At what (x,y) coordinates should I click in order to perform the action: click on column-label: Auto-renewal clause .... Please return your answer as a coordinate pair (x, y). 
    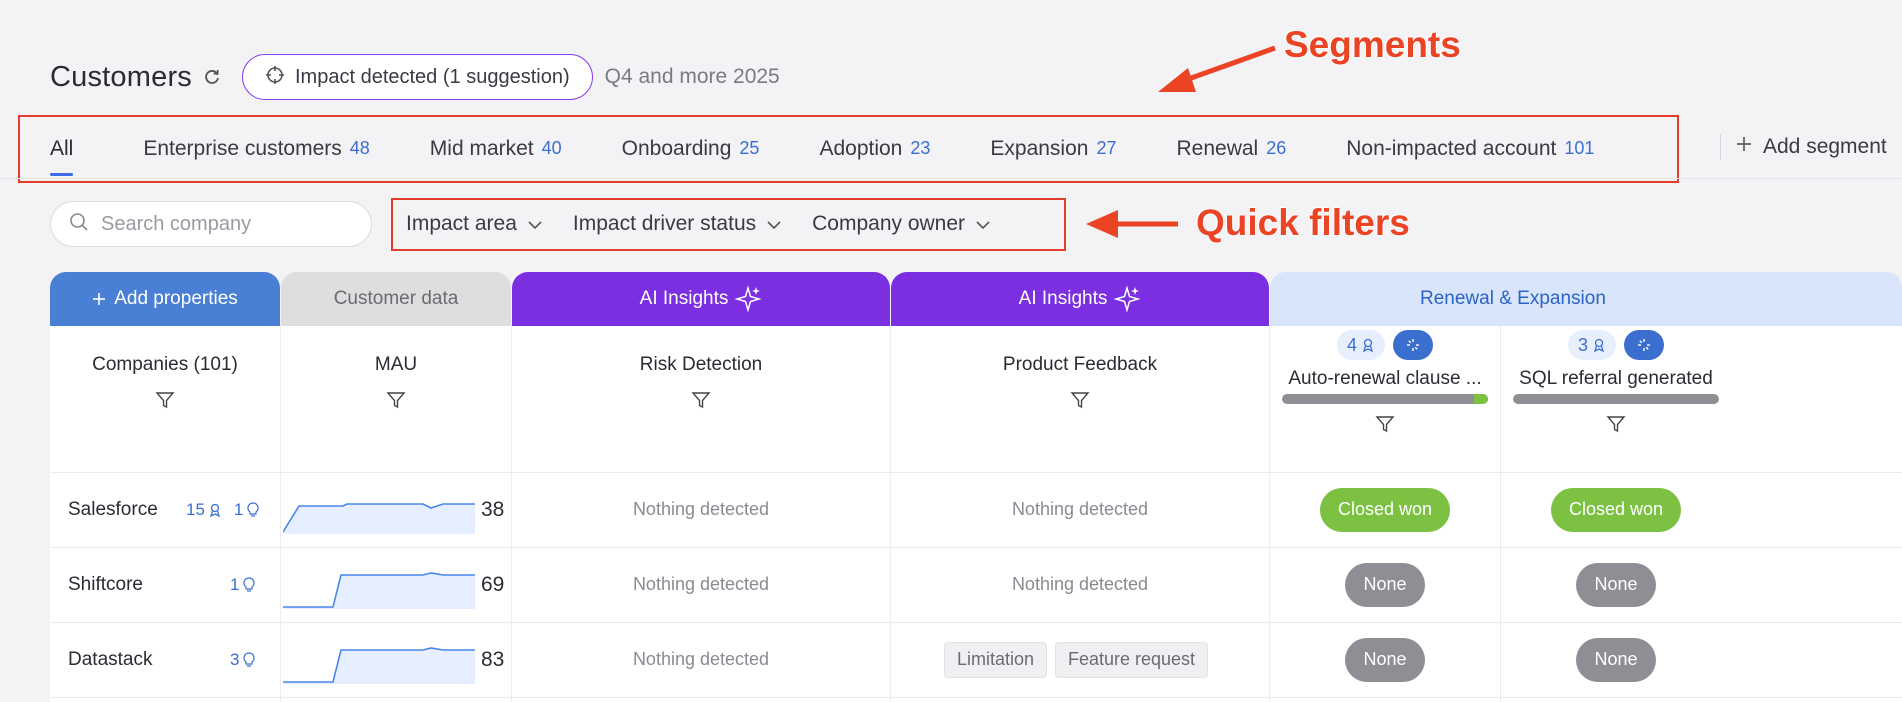
    Looking at the image, I should click on (1385, 378).